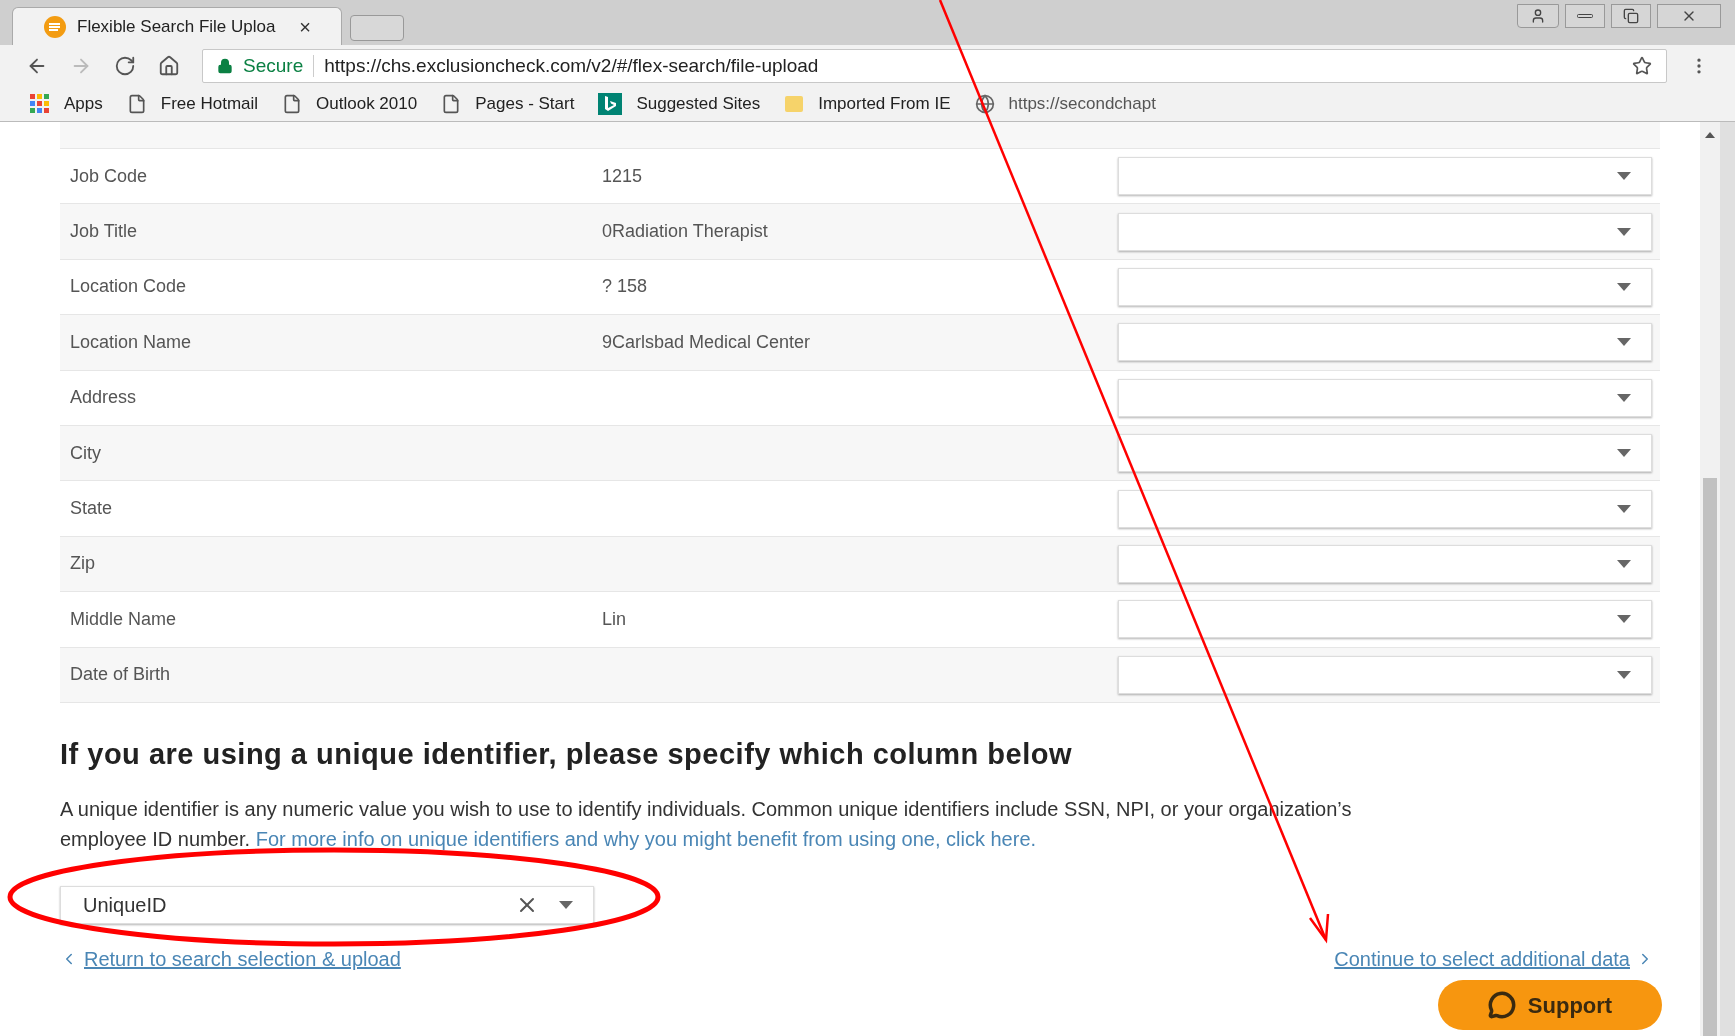 Image resolution: width=1735 pixels, height=1036 pixels. Describe the element at coordinates (646, 839) in the screenshot. I see `info-link: For more info on unique identifiers and why you might benefit from using one, click here.` at that location.